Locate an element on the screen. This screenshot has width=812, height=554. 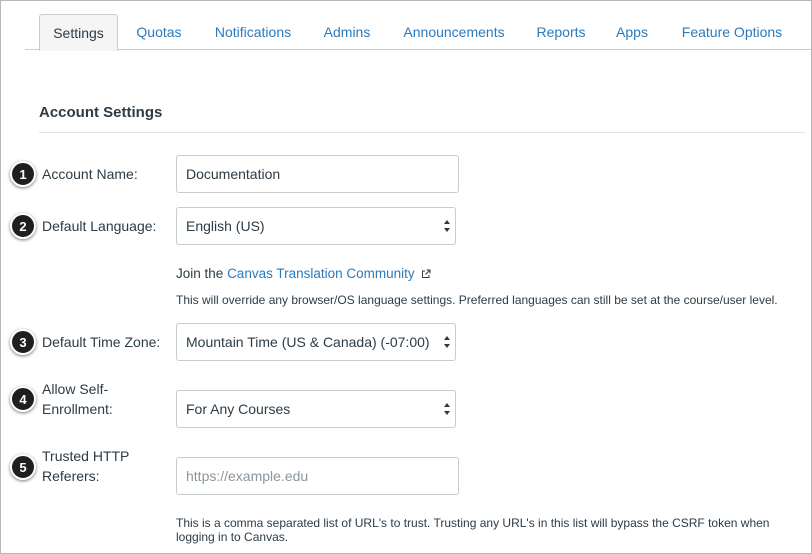
callout-1: 1 is located at coordinates (23, 174).